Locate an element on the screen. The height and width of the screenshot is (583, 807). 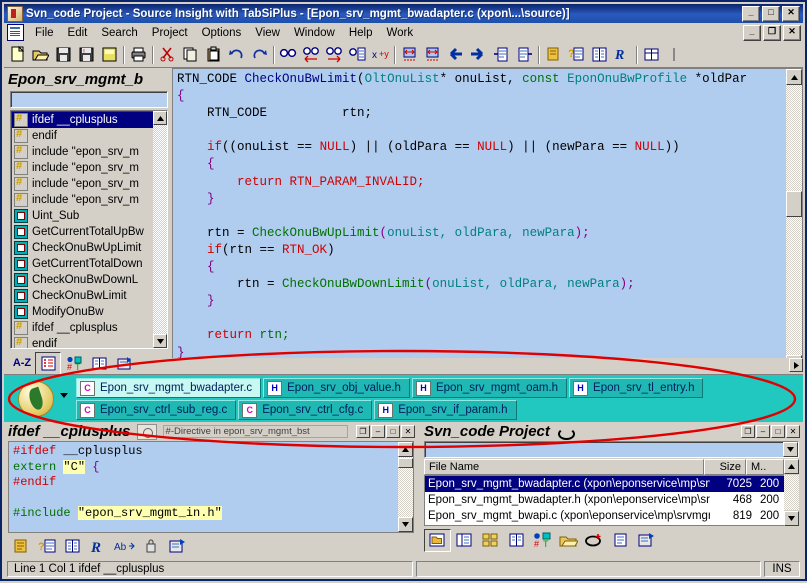
context-help-icon: ? is located at coordinates (46, 546).